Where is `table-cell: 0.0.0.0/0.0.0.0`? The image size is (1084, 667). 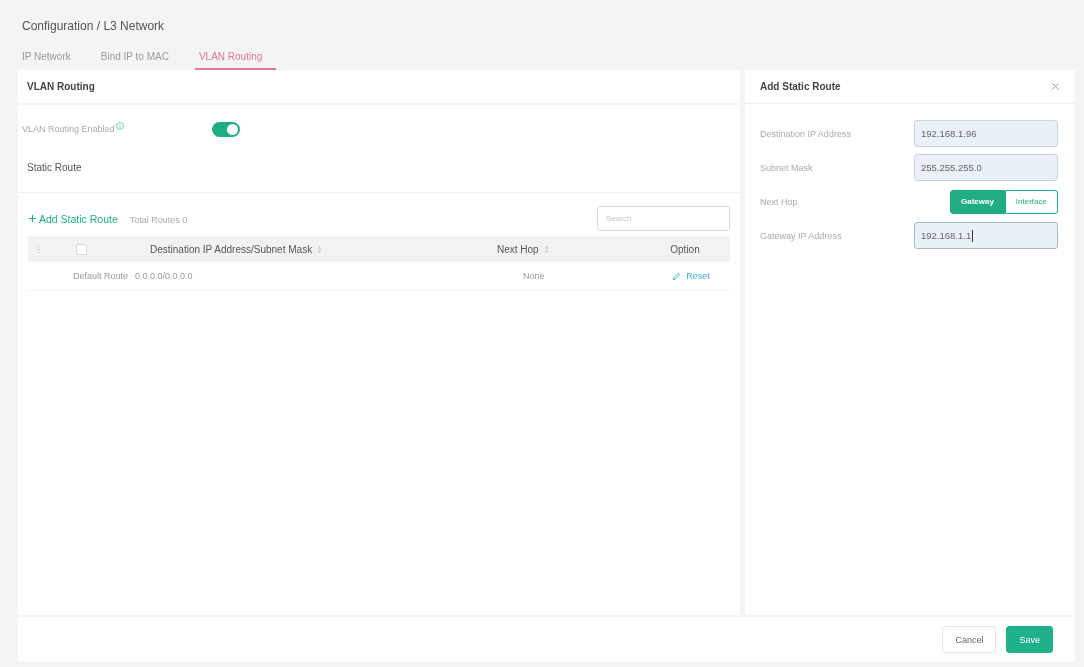
table-cell: 0.0.0.0/0.0.0.0 is located at coordinates (164, 276).